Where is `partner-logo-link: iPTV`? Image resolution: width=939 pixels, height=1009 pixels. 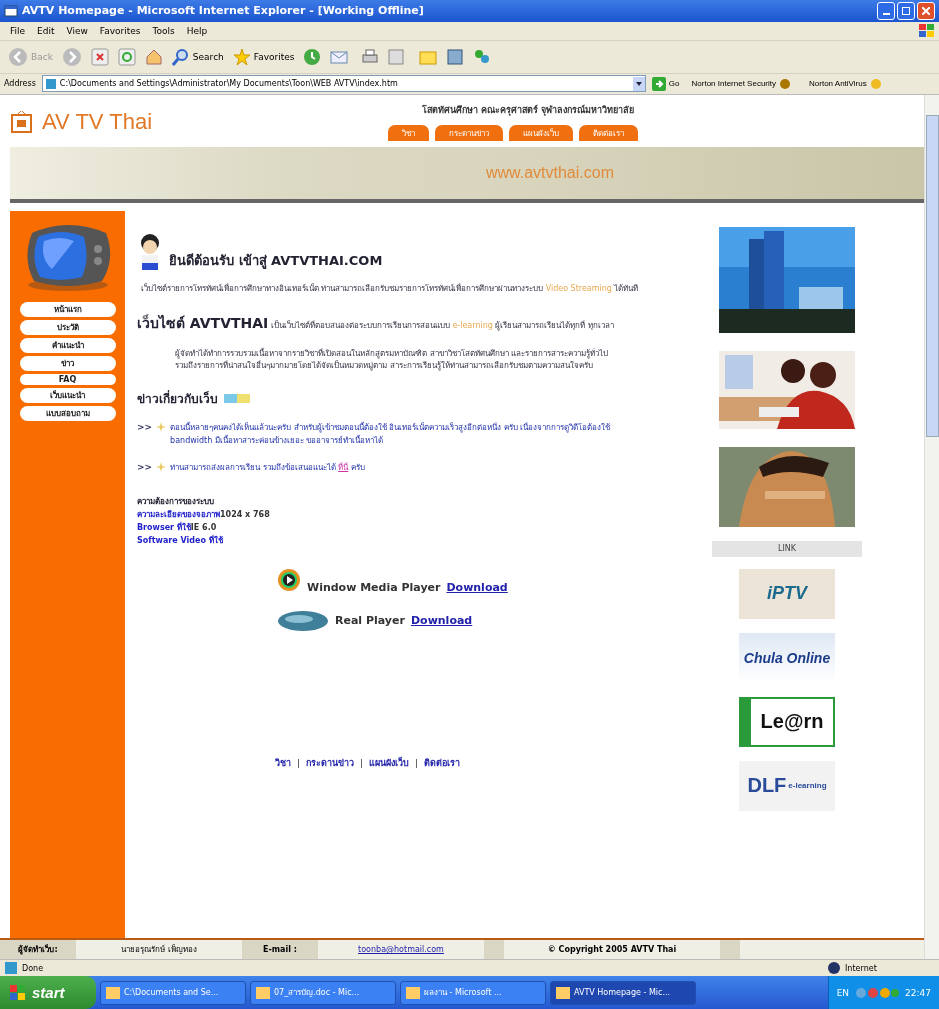 partner-logo-link: iPTV is located at coordinates (787, 593).